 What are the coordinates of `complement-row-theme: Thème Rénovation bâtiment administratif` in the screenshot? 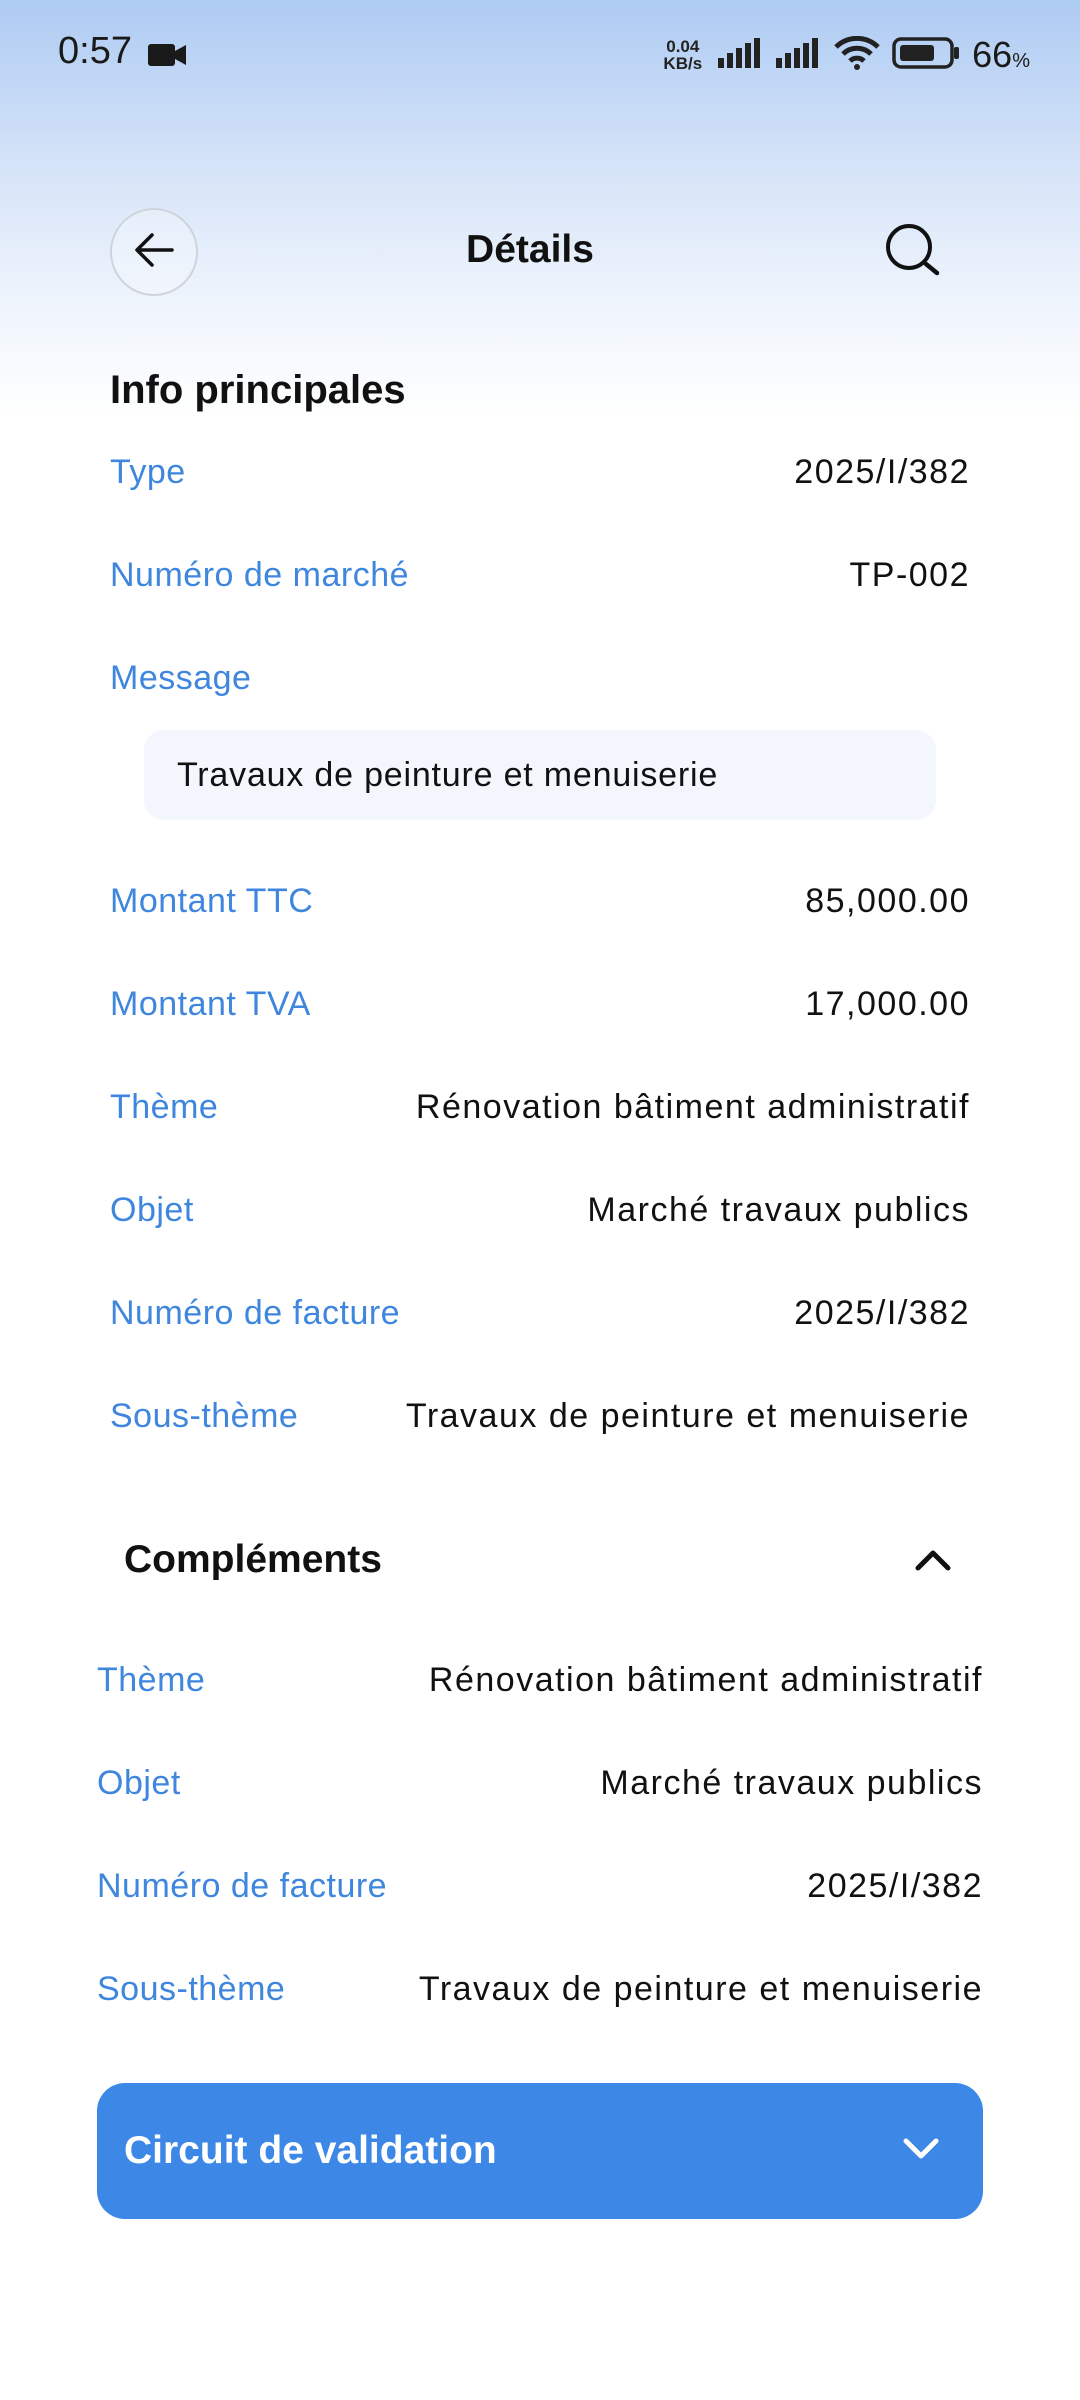 It's located at (540, 1680).